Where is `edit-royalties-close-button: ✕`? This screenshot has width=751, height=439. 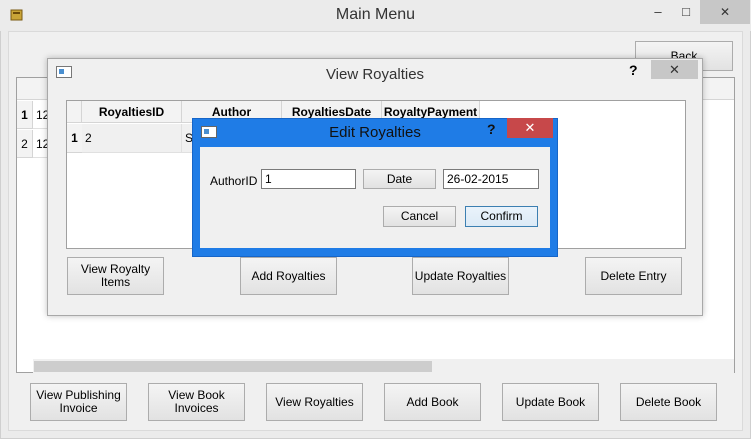
edit-royalties-close-button: ✕ is located at coordinates (530, 128).